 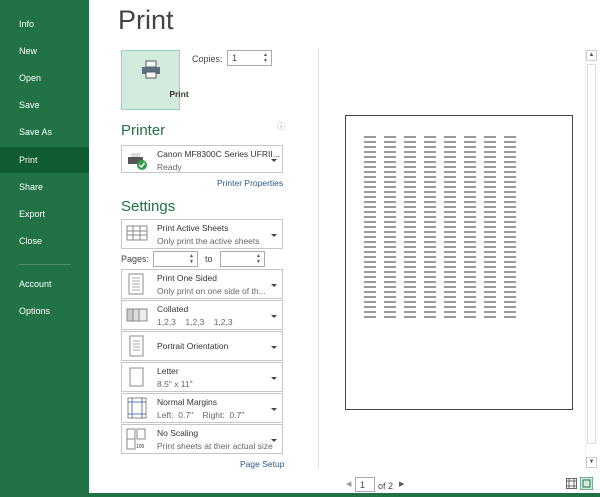 What do you see at coordinates (242, 259) in the screenshot?
I see `pages-to-input: ▲ ▼` at bounding box center [242, 259].